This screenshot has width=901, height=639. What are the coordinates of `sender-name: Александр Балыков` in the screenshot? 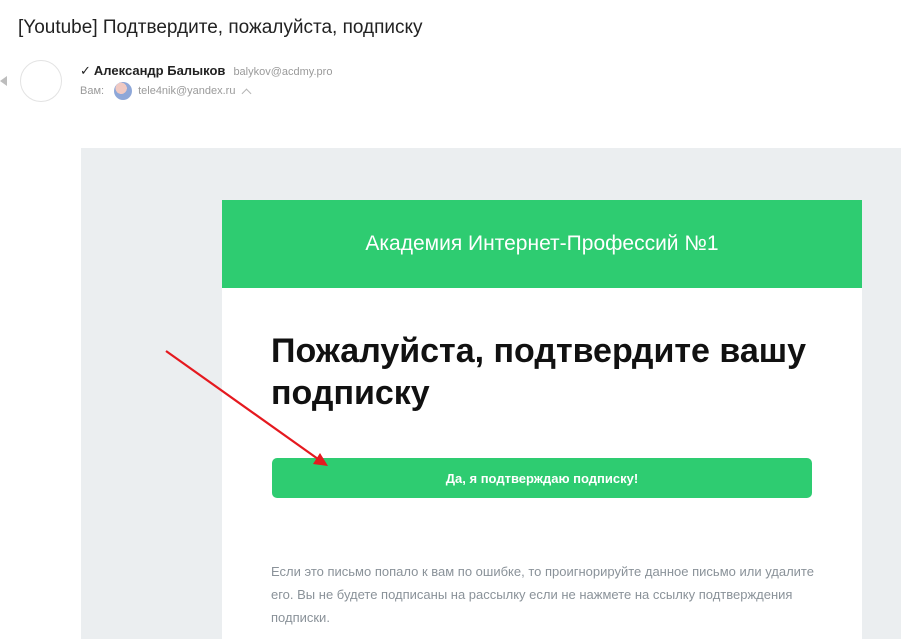 It's located at (160, 70).